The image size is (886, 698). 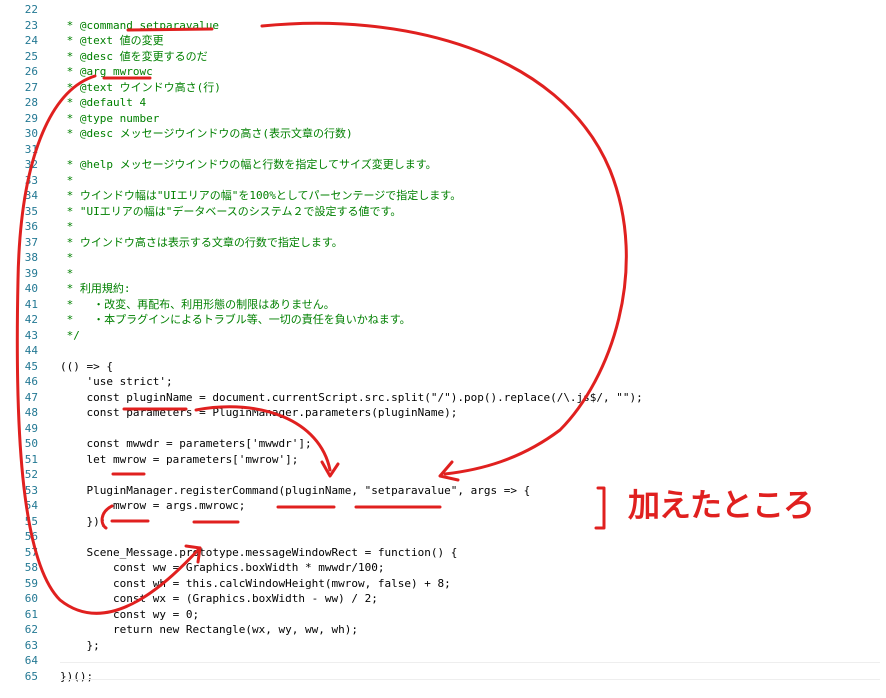 What do you see at coordinates (449, 471) in the screenshot?
I see `arrowhead-setparavalue` at bounding box center [449, 471].